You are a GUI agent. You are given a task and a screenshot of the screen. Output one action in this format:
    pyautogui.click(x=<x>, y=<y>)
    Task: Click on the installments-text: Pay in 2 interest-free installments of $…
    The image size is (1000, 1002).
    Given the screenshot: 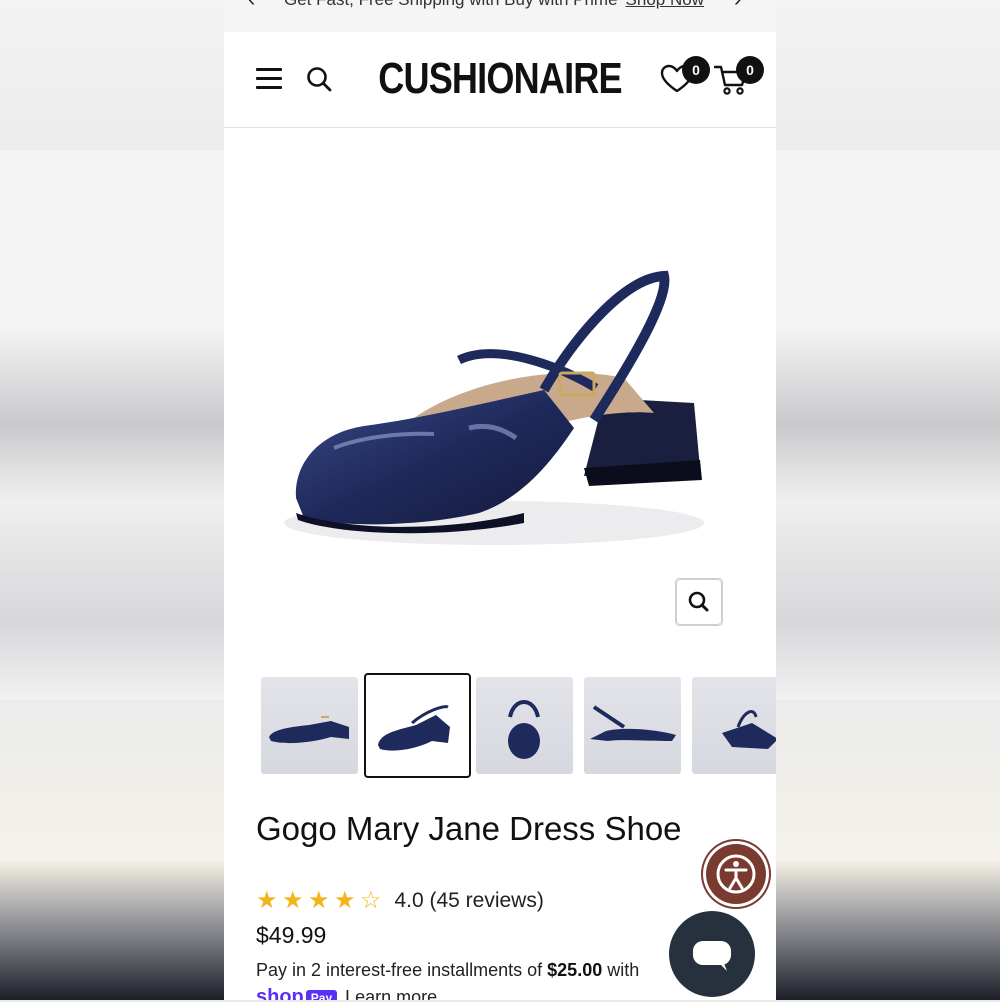 What is the action you would take?
    pyautogui.click(x=447, y=970)
    